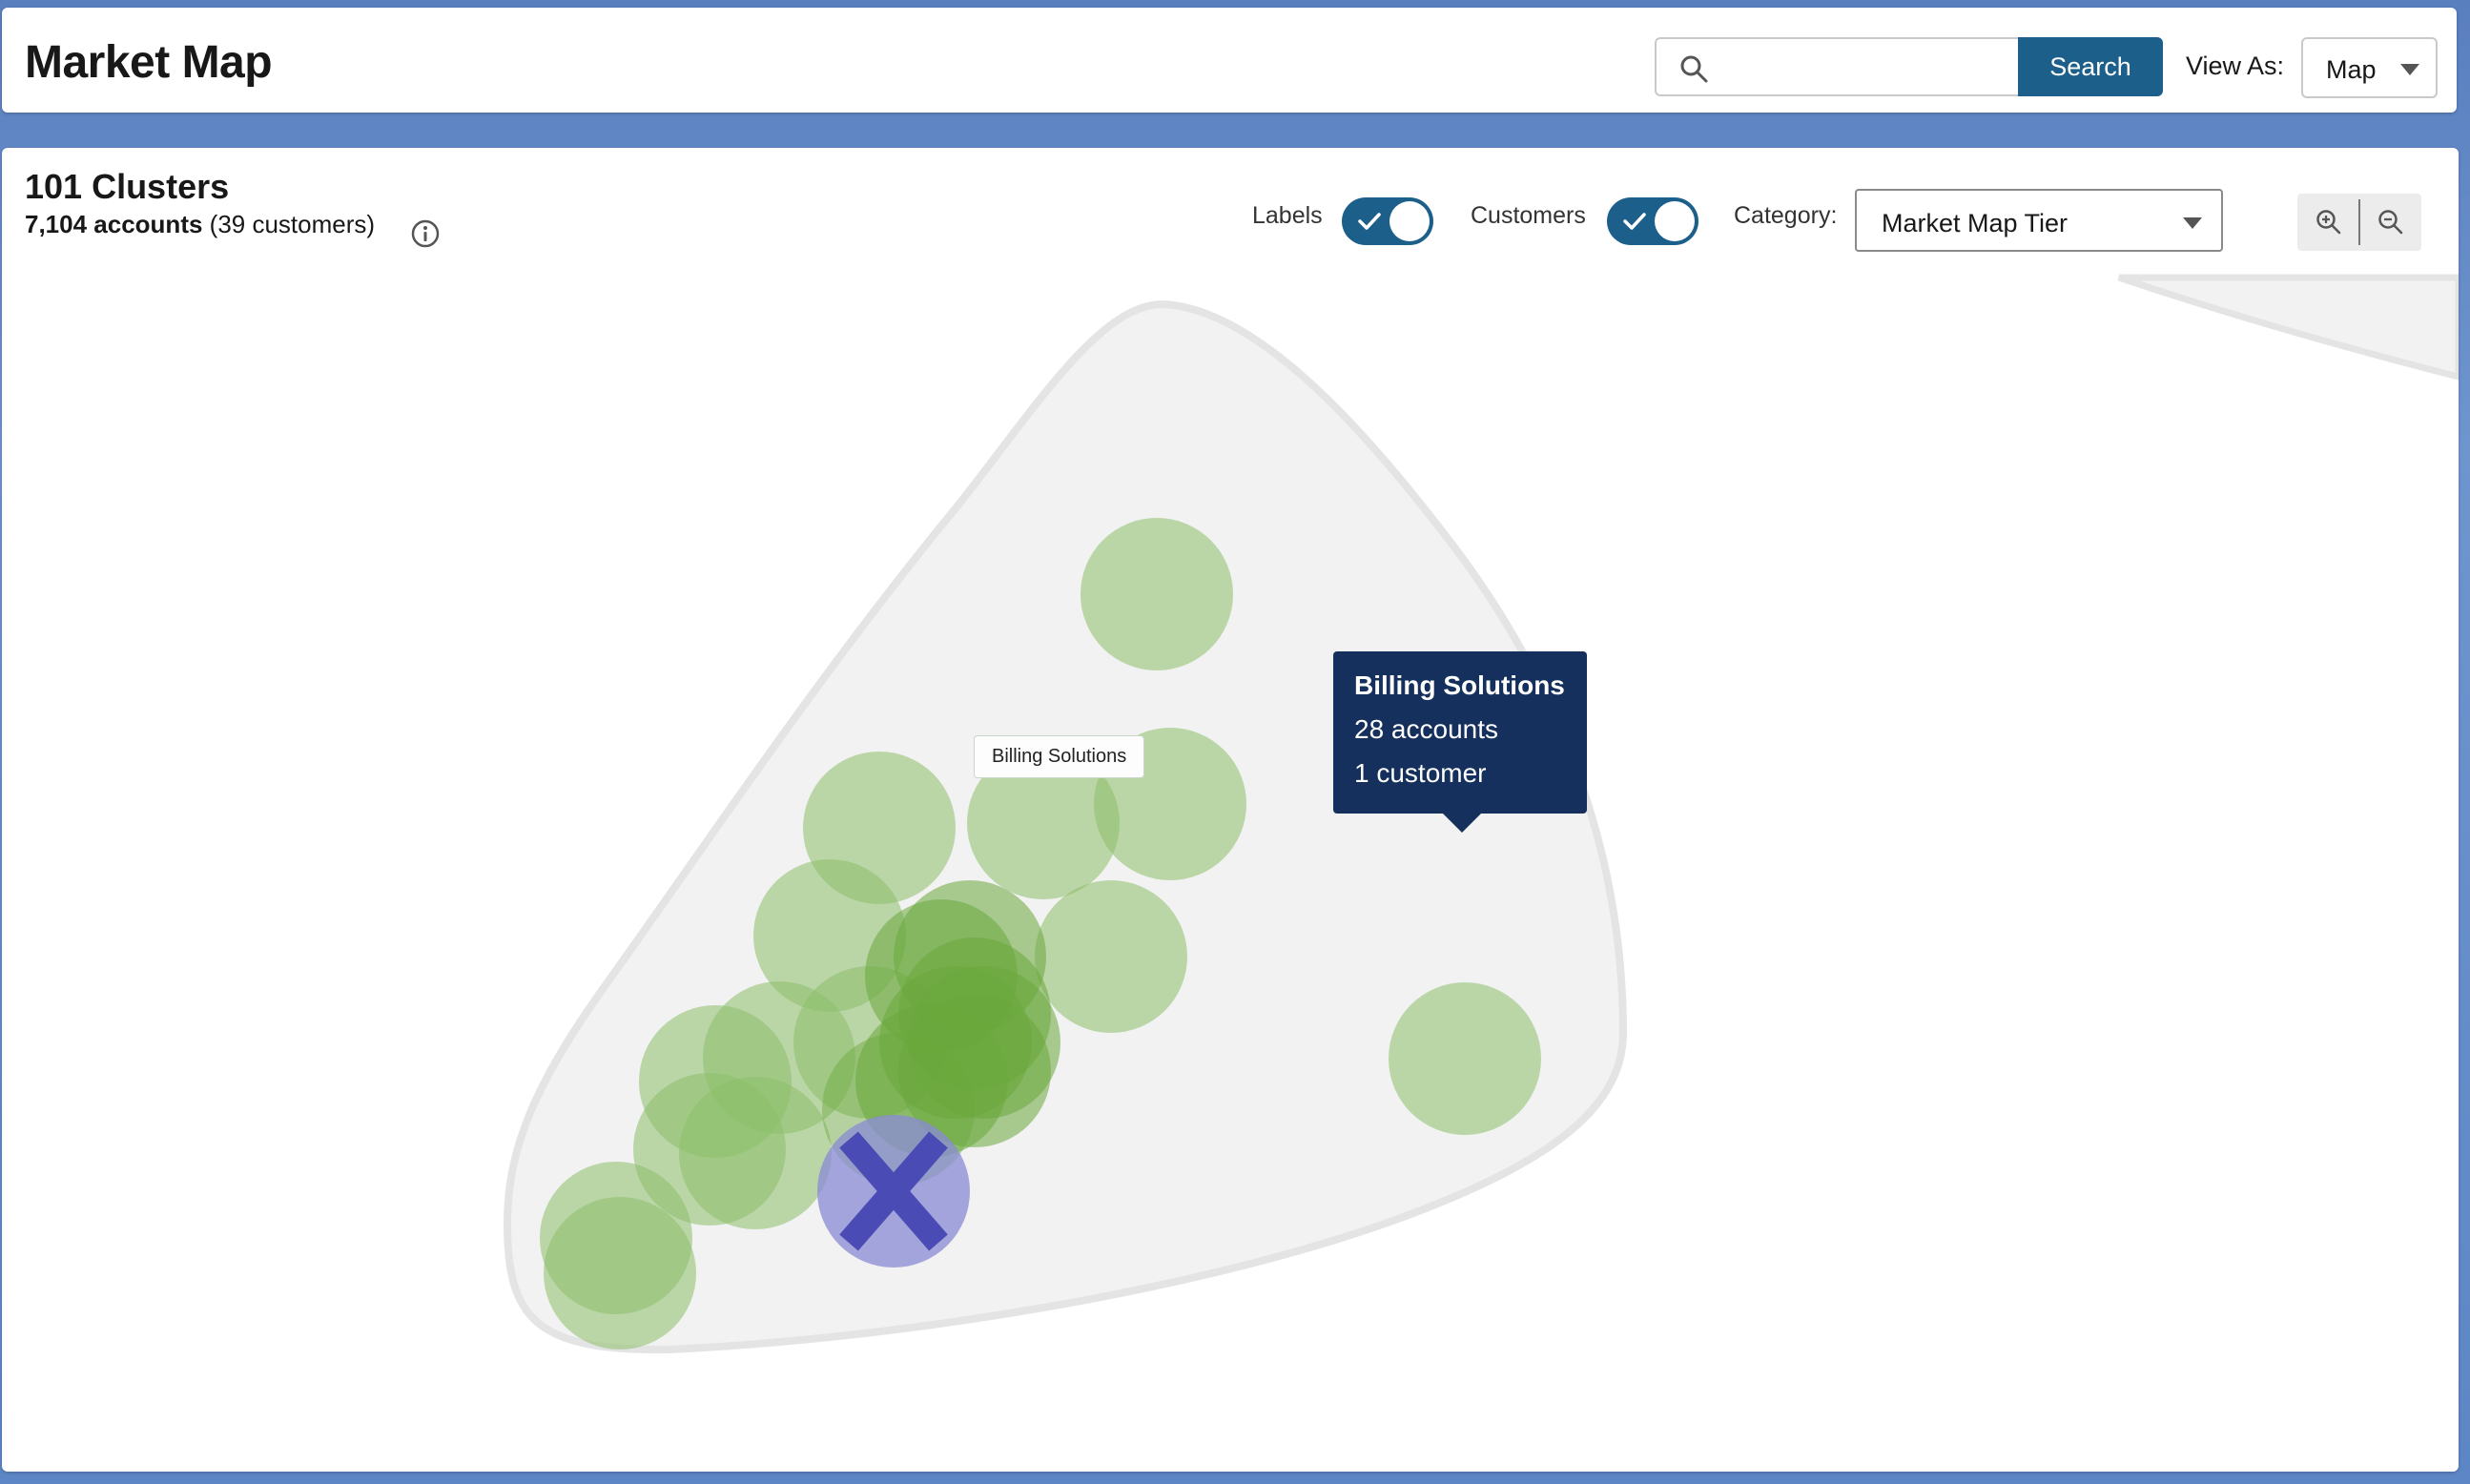 The width and height of the screenshot is (2470, 1484). I want to click on zoom-out-icon, so click(2390, 222).